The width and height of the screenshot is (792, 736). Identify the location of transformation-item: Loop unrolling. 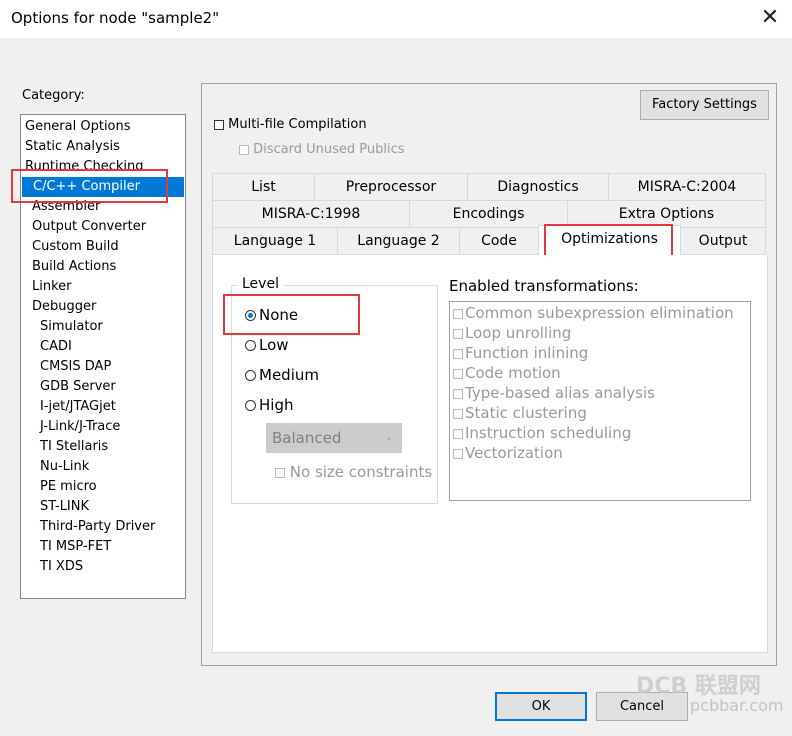
(512, 333).